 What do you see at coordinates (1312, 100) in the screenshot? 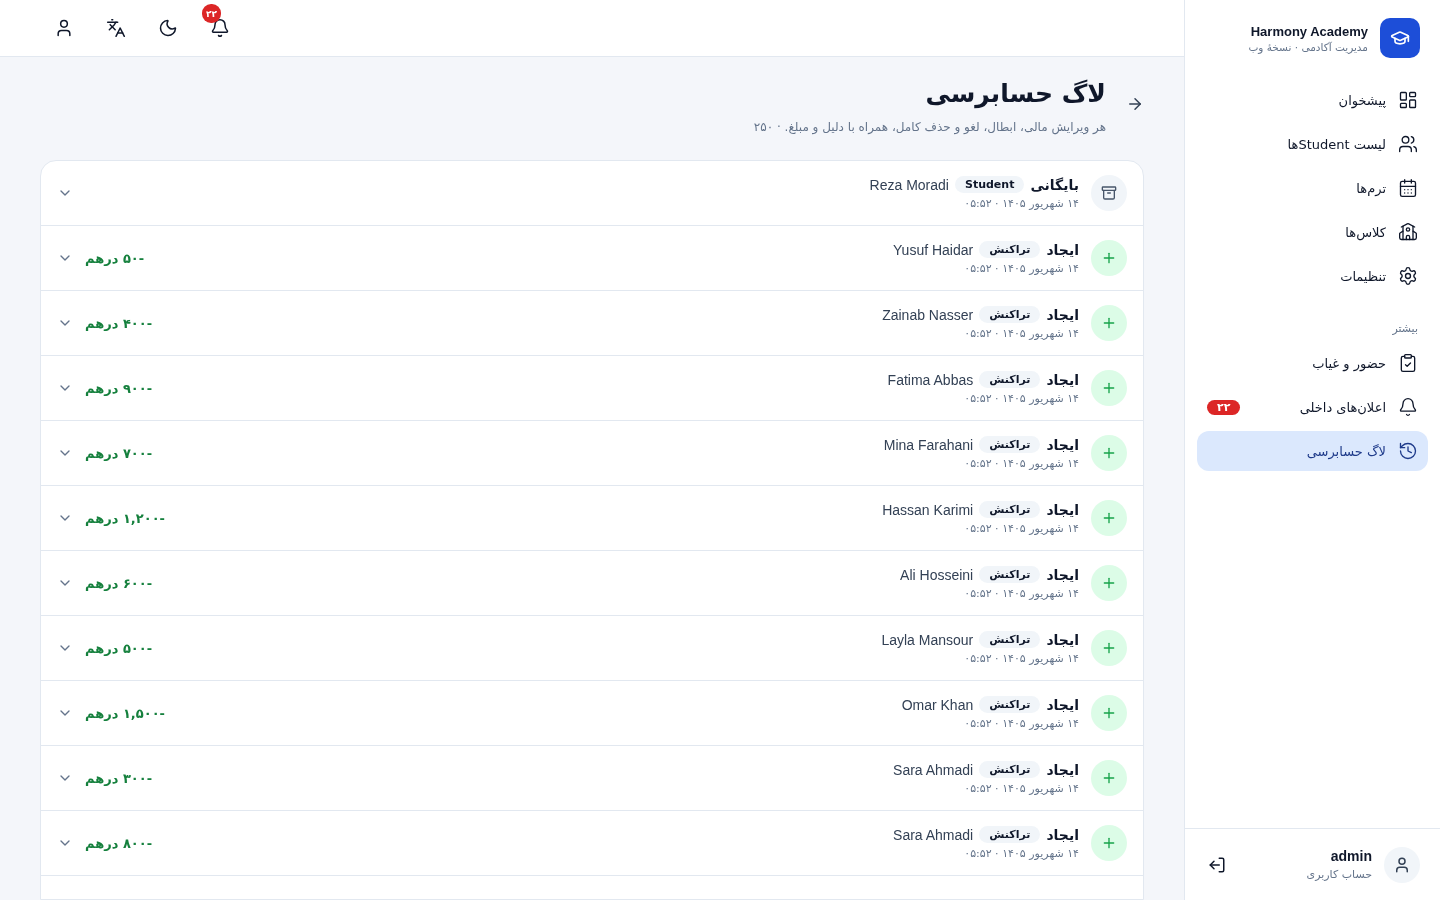
I see `nav-item: پیشخوان` at bounding box center [1312, 100].